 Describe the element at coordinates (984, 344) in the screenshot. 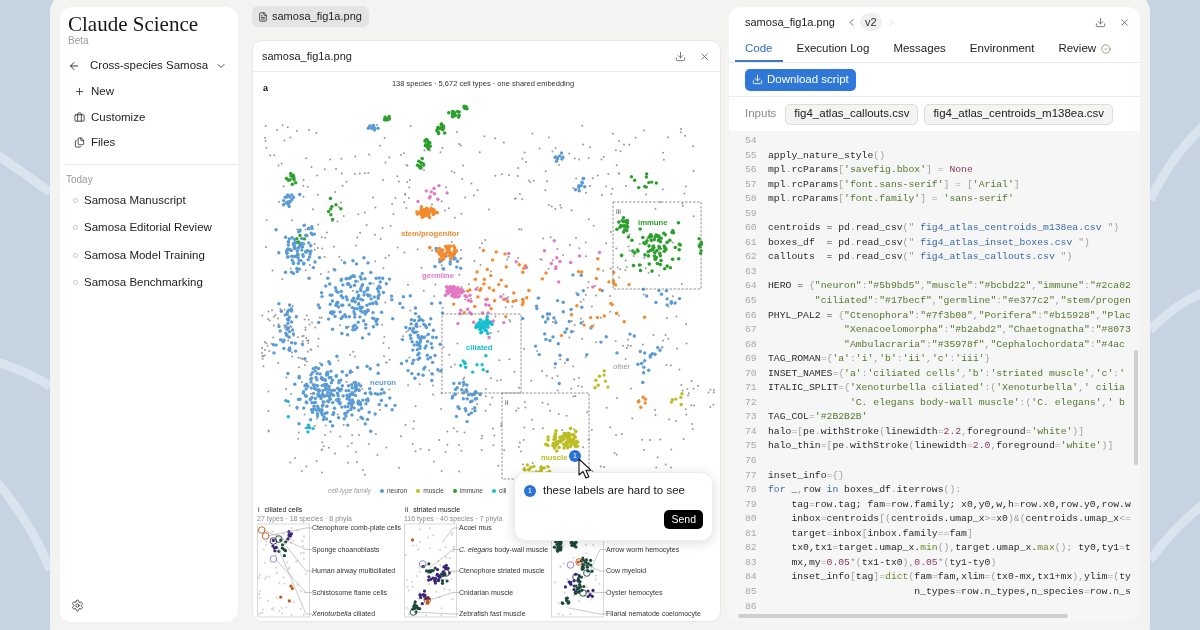

I see `code-line: "Ambulacraria":"#35978f","Cephalochordata":"#4ac` at that location.